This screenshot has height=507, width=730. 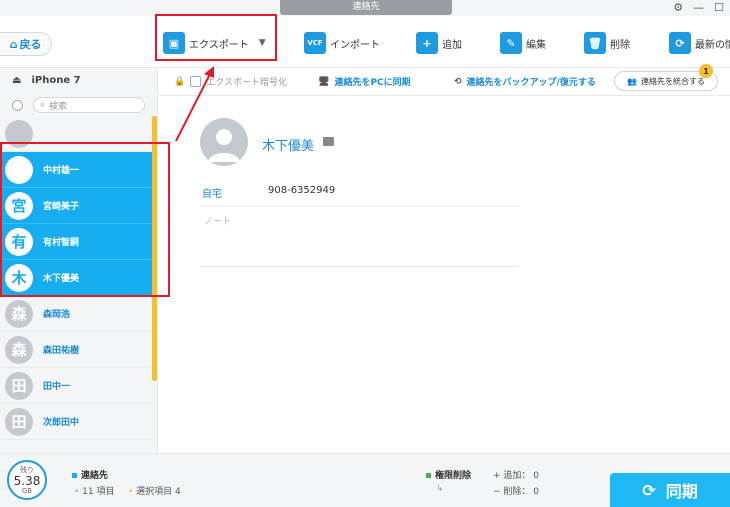 I want to click on backup-button: ⟲ 連絡先をバックアップ/復元する, so click(x=525, y=82).